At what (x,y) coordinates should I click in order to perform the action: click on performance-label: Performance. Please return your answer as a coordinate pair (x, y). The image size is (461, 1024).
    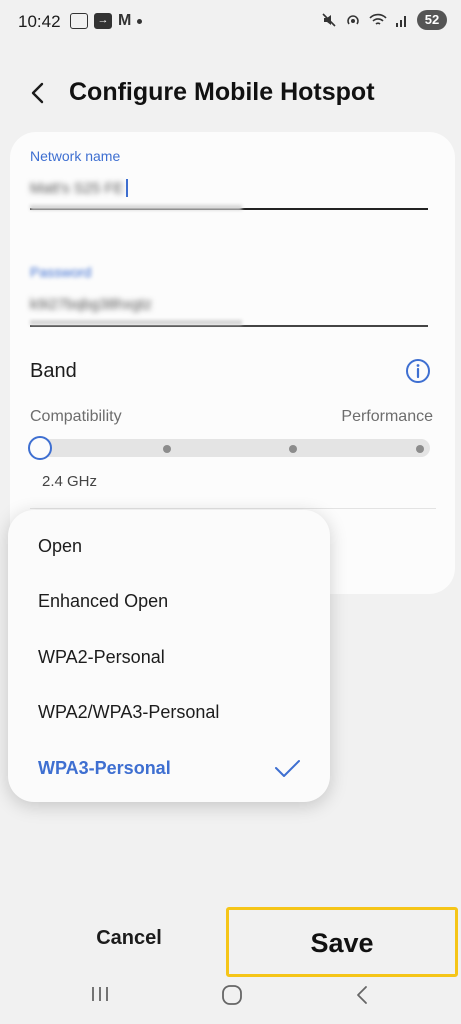
    Looking at the image, I should click on (387, 416).